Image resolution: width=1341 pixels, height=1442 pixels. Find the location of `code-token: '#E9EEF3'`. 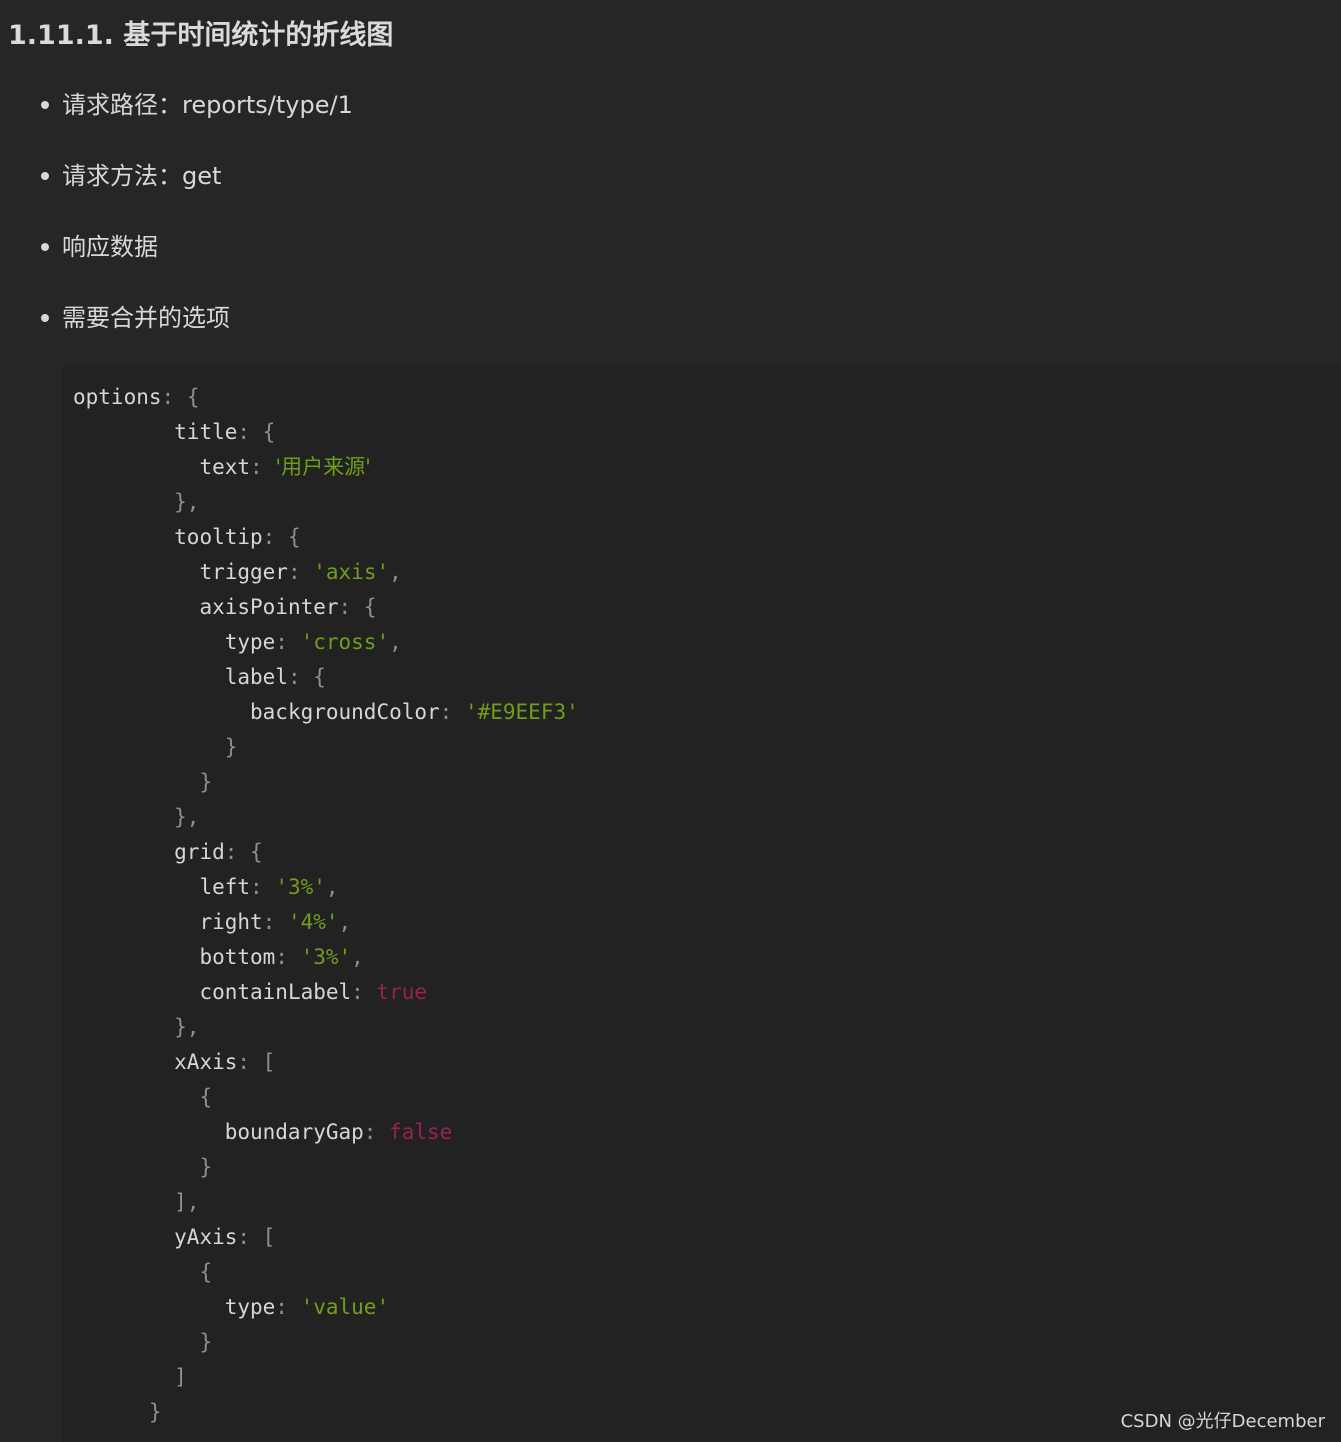

code-token: '#E9EEF3' is located at coordinates (521, 712).